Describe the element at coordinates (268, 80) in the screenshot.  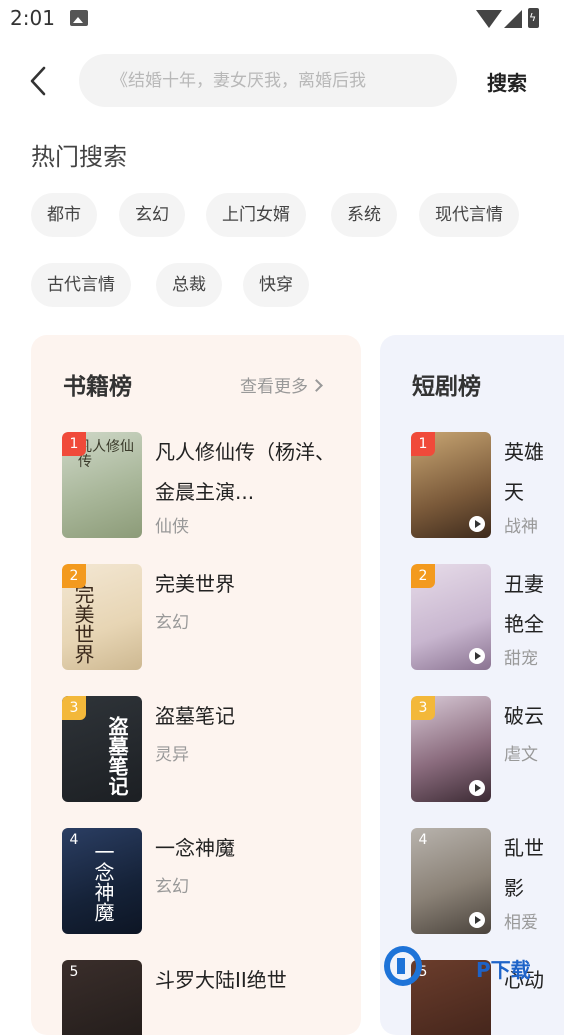
I see `search-input` at that location.